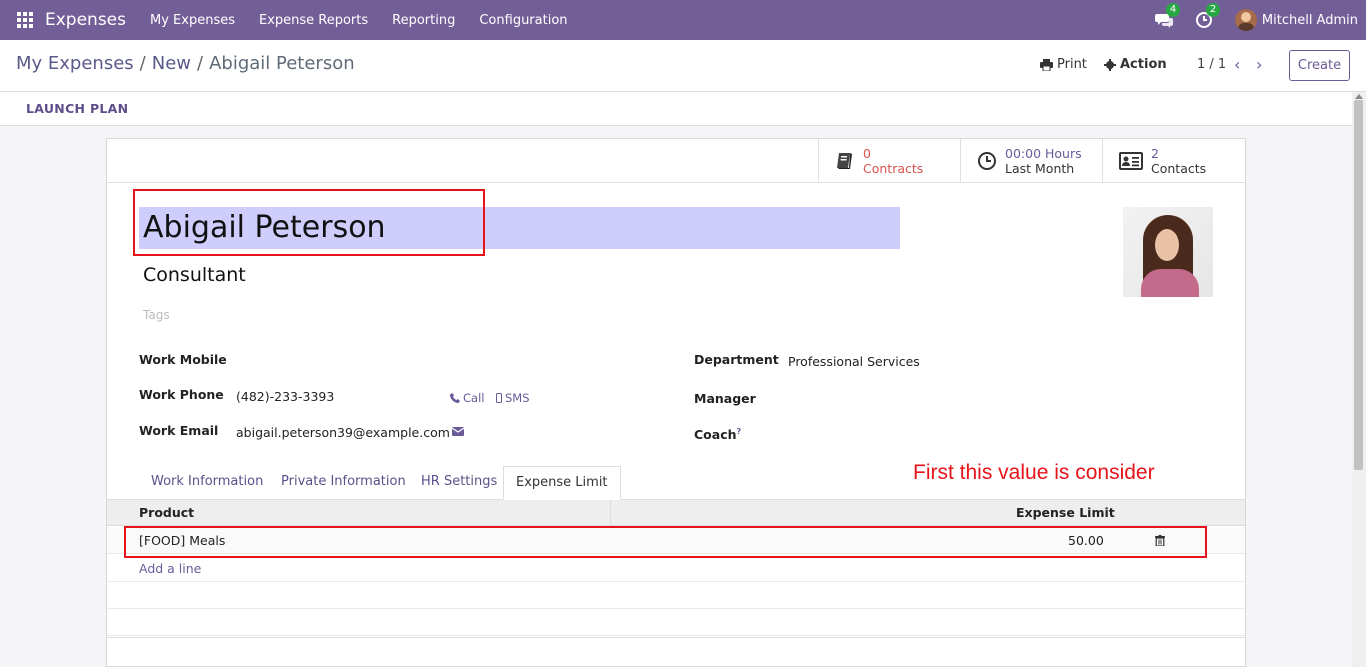 This screenshot has width=1366, height=667. Describe the element at coordinates (676, 568) in the screenshot. I see `add-line-row: Add a line` at that location.